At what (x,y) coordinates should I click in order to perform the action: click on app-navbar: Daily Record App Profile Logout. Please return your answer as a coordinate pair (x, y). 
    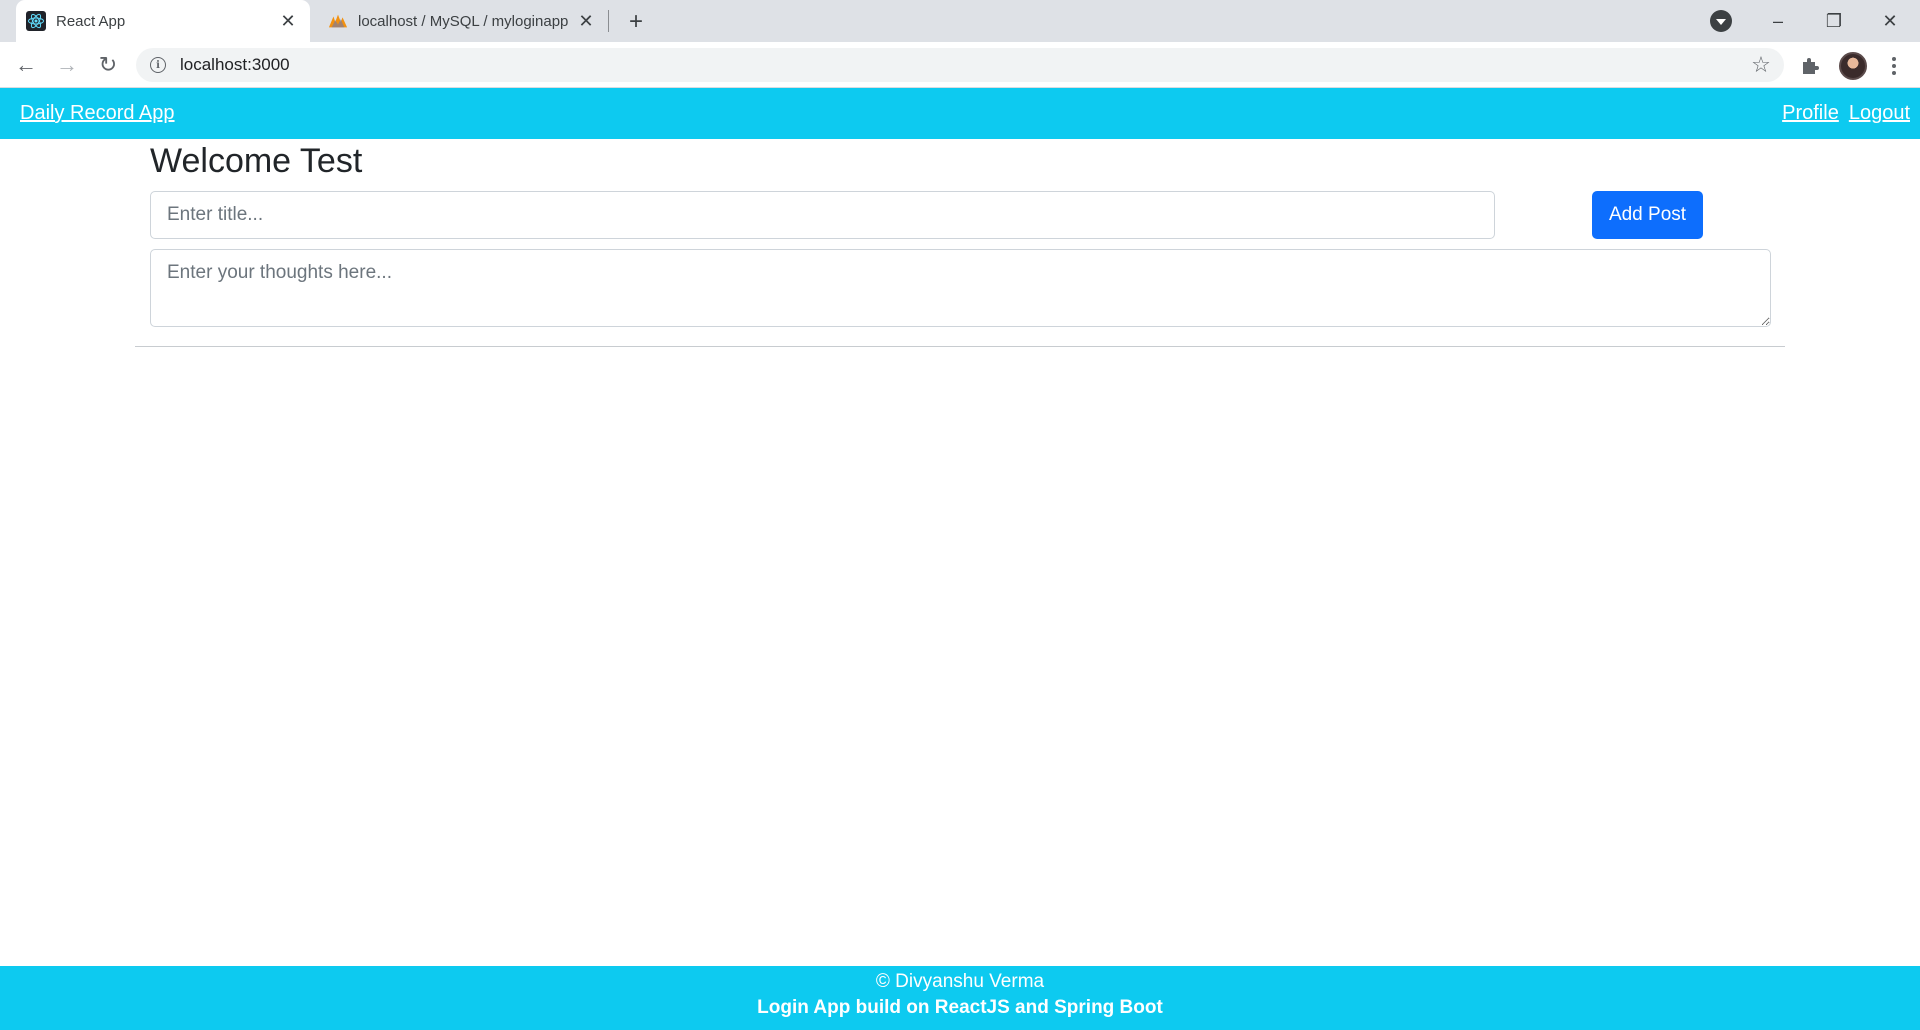
    Looking at the image, I should click on (960, 113).